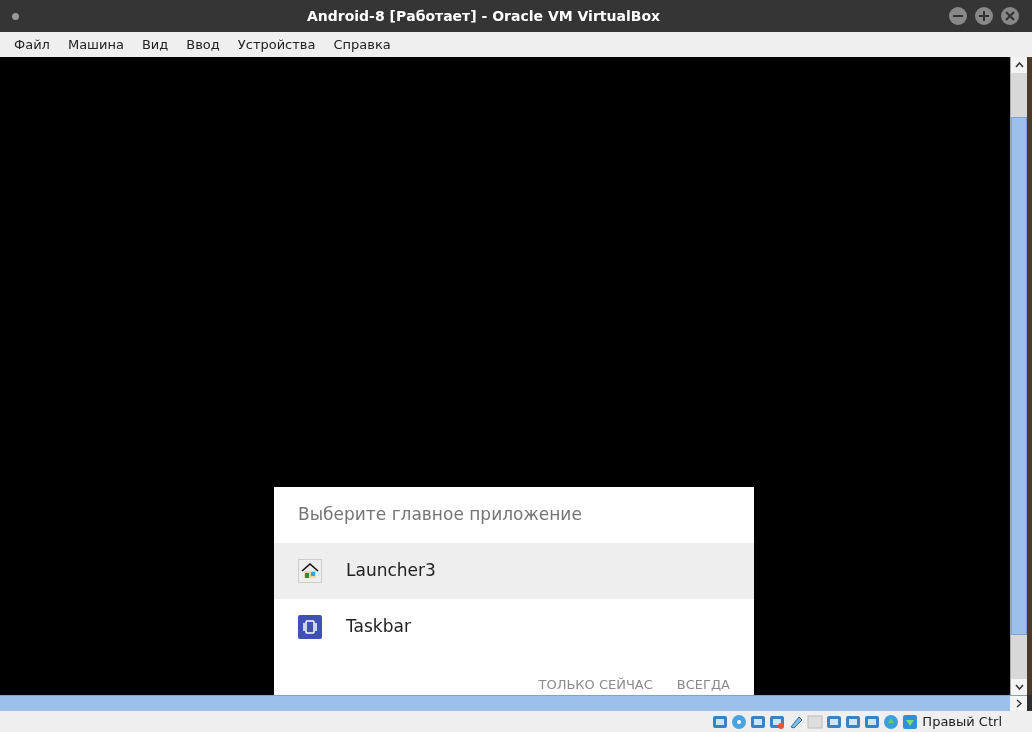 This screenshot has height=732, width=1032. I want to click on app-name: Launcher3, so click(391, 571).